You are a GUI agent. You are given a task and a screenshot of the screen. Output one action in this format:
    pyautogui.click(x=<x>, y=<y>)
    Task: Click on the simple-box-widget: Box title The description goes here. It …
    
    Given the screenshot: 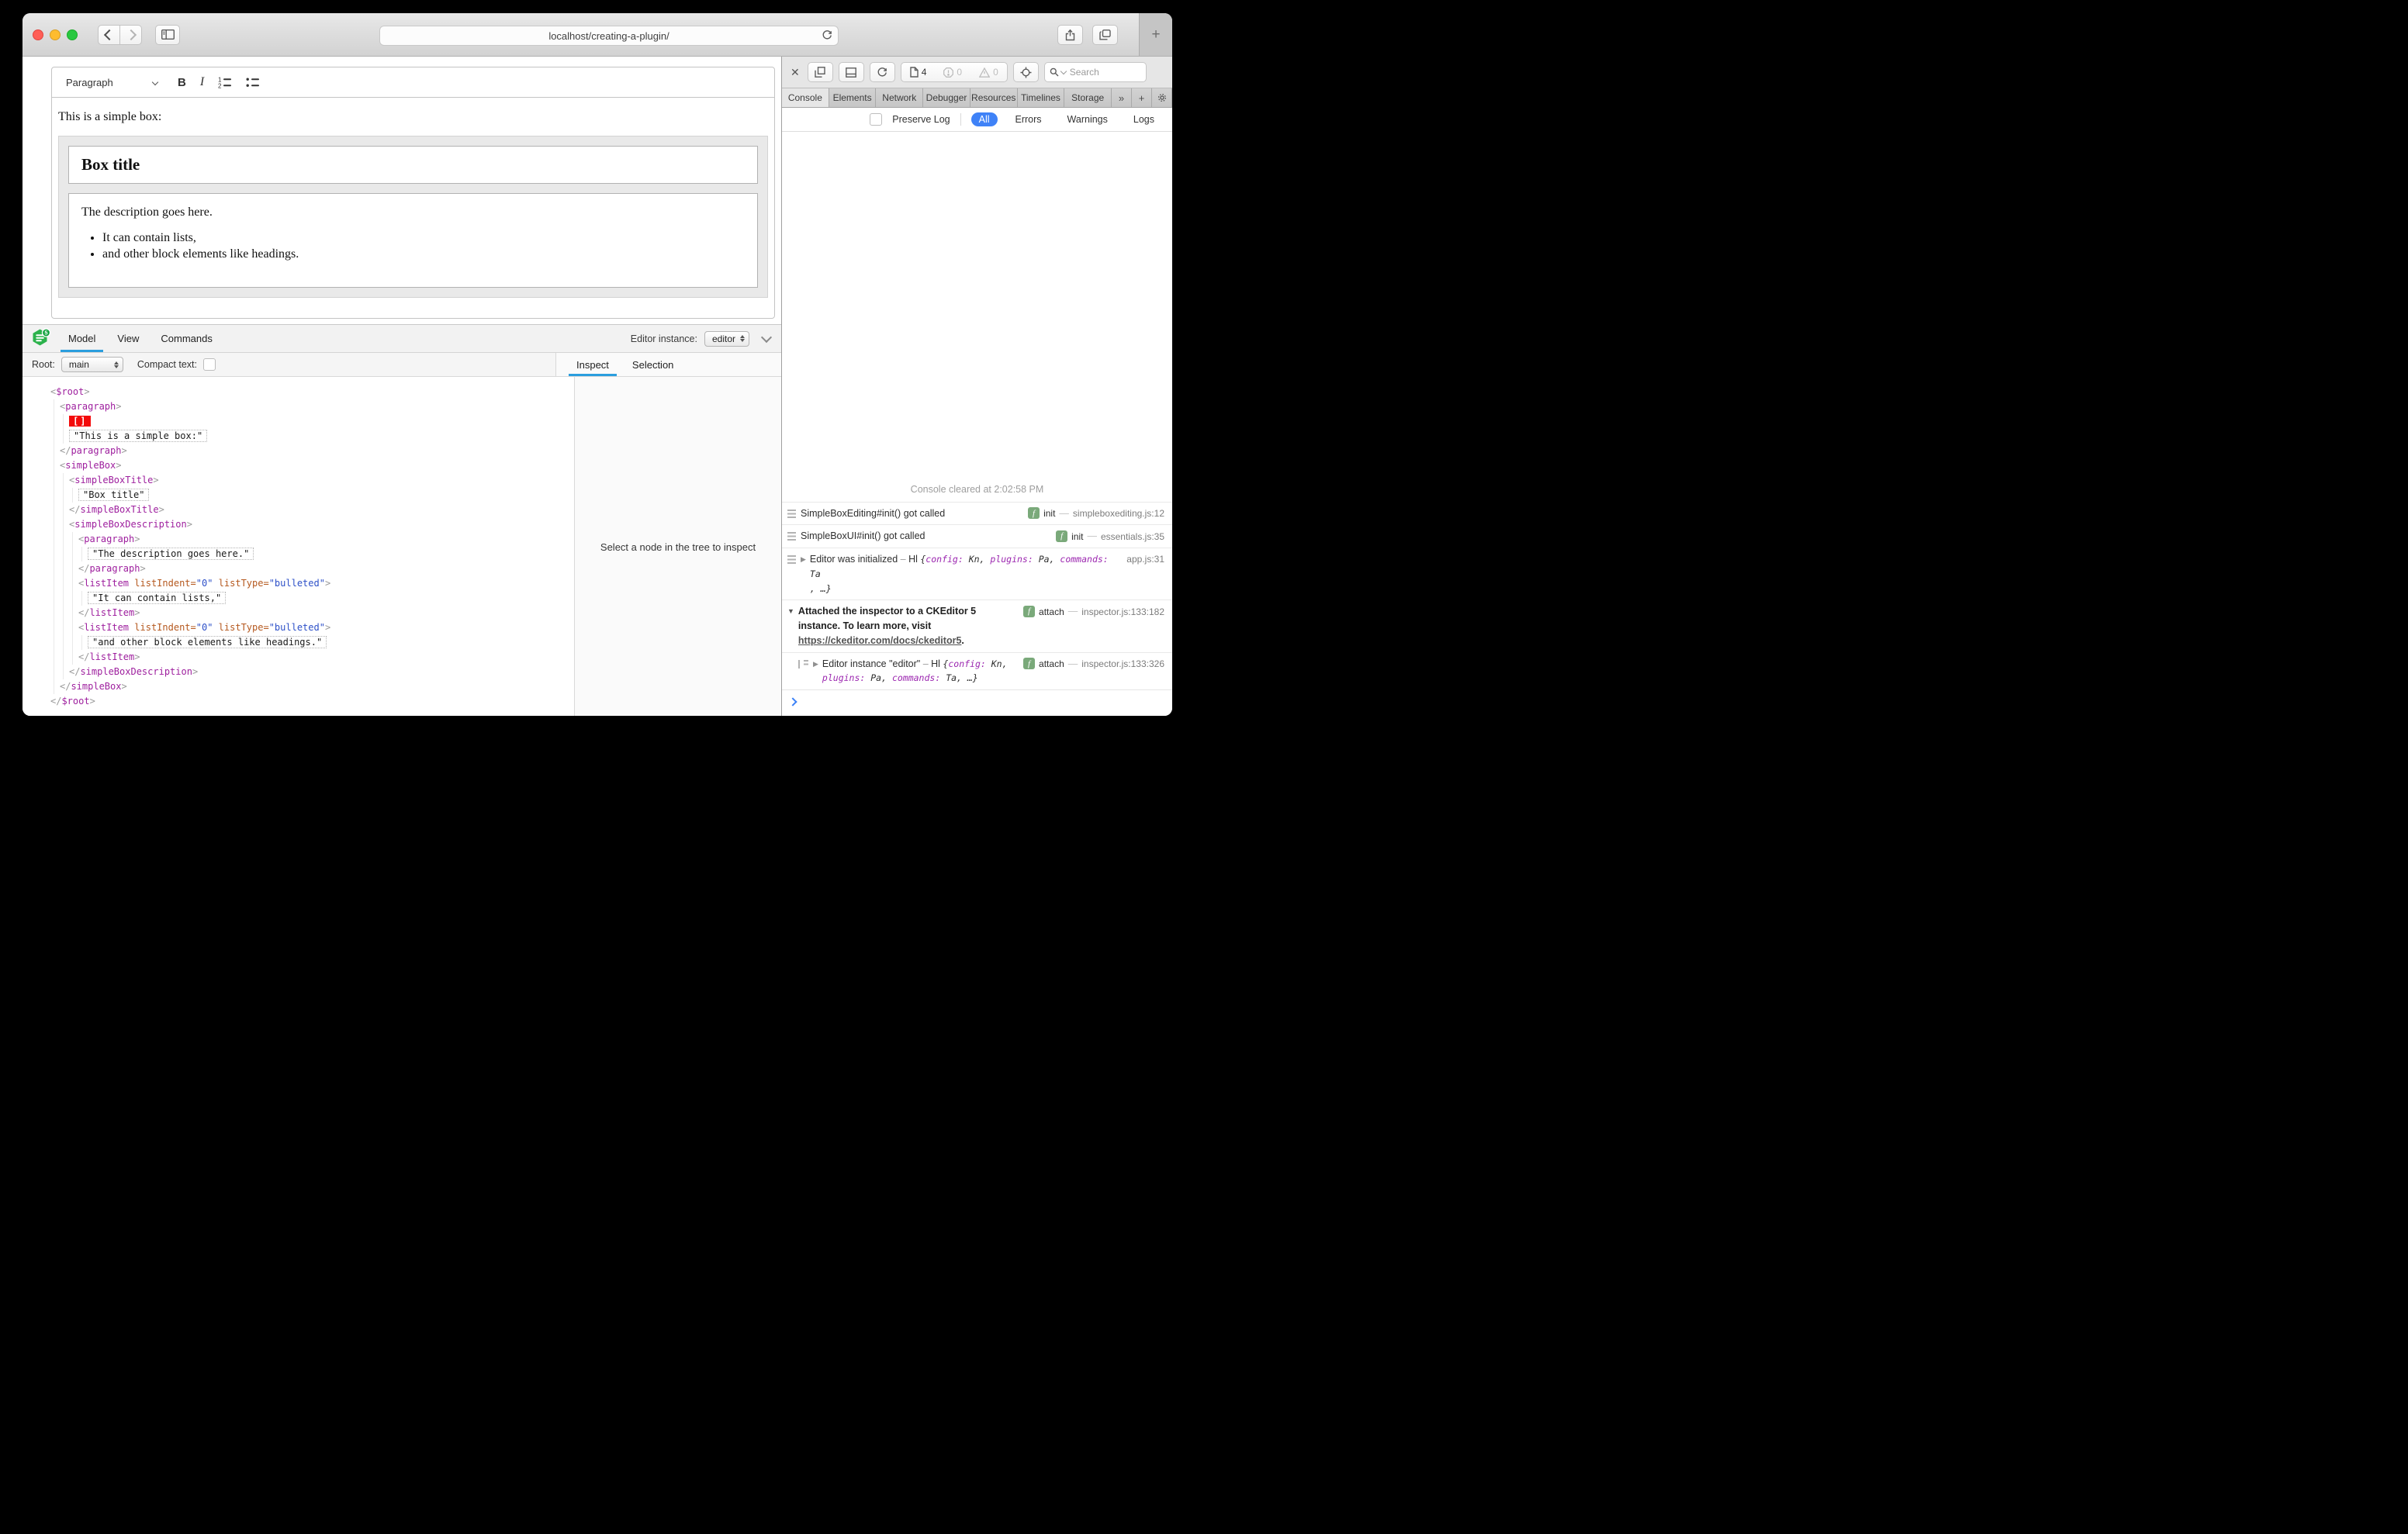 What is the action you would take?
    pyautogui.click(x=413, y=217)
    